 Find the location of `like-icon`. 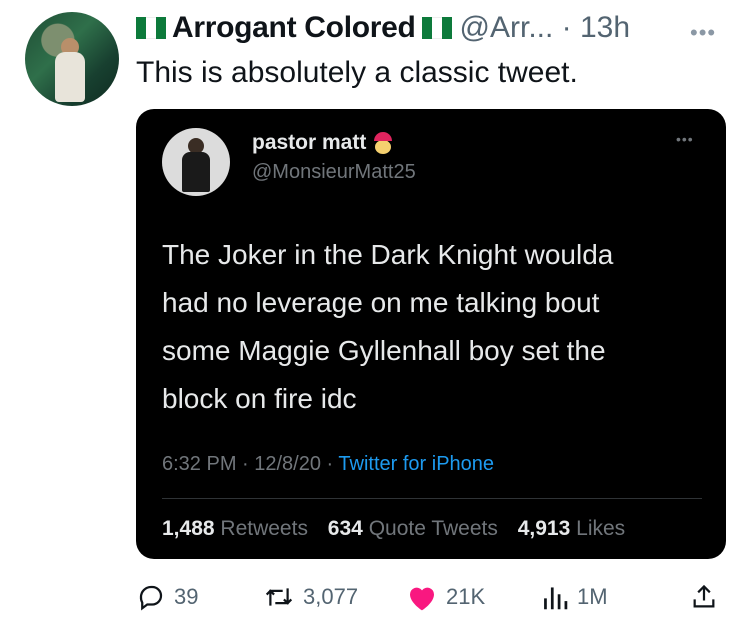

like-icon is located at coordinates (422, 599).